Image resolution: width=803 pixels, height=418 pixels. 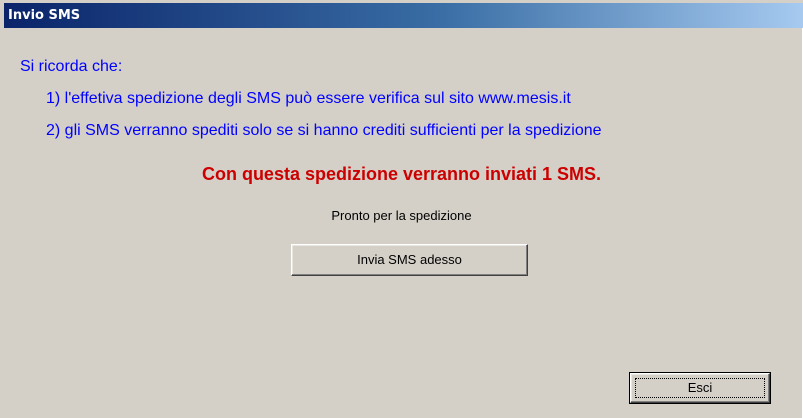 I want to click on status-text: Pronto per la spedizione, so click(x=401, y=215).